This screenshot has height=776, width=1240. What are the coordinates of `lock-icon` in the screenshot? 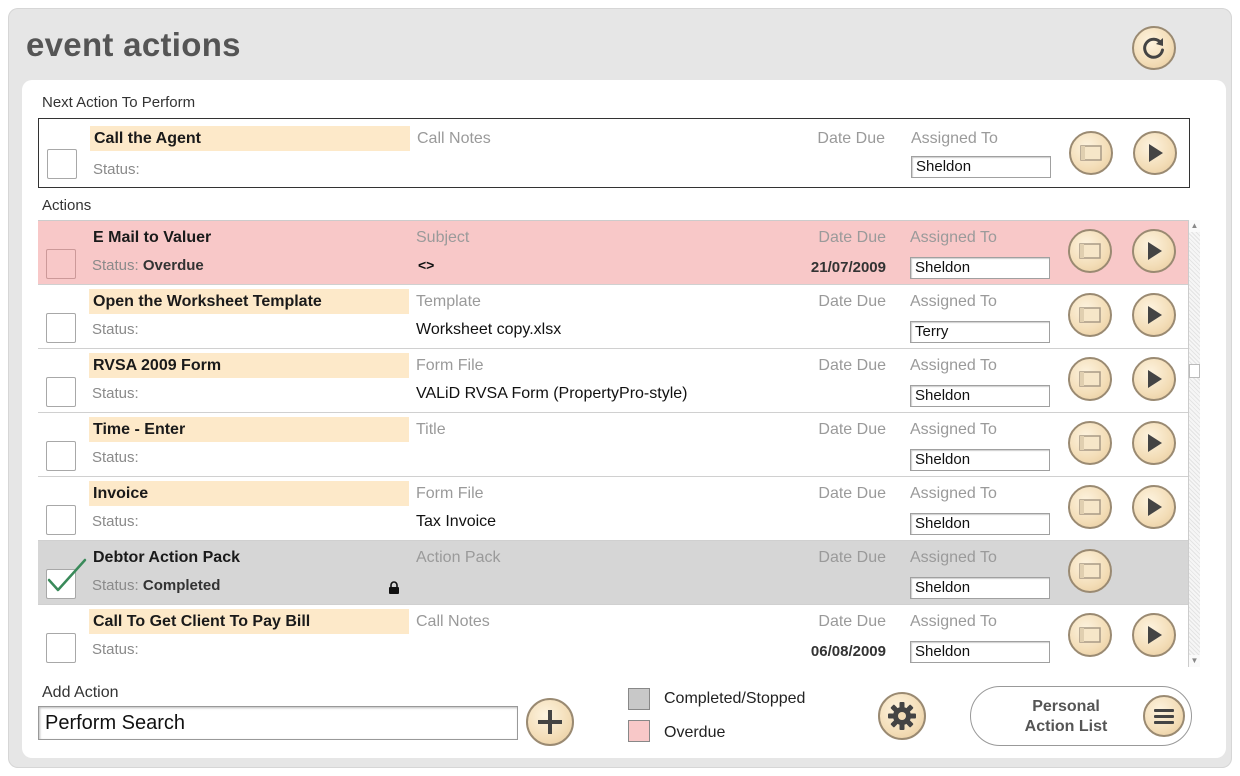 It's located at (394, 590).